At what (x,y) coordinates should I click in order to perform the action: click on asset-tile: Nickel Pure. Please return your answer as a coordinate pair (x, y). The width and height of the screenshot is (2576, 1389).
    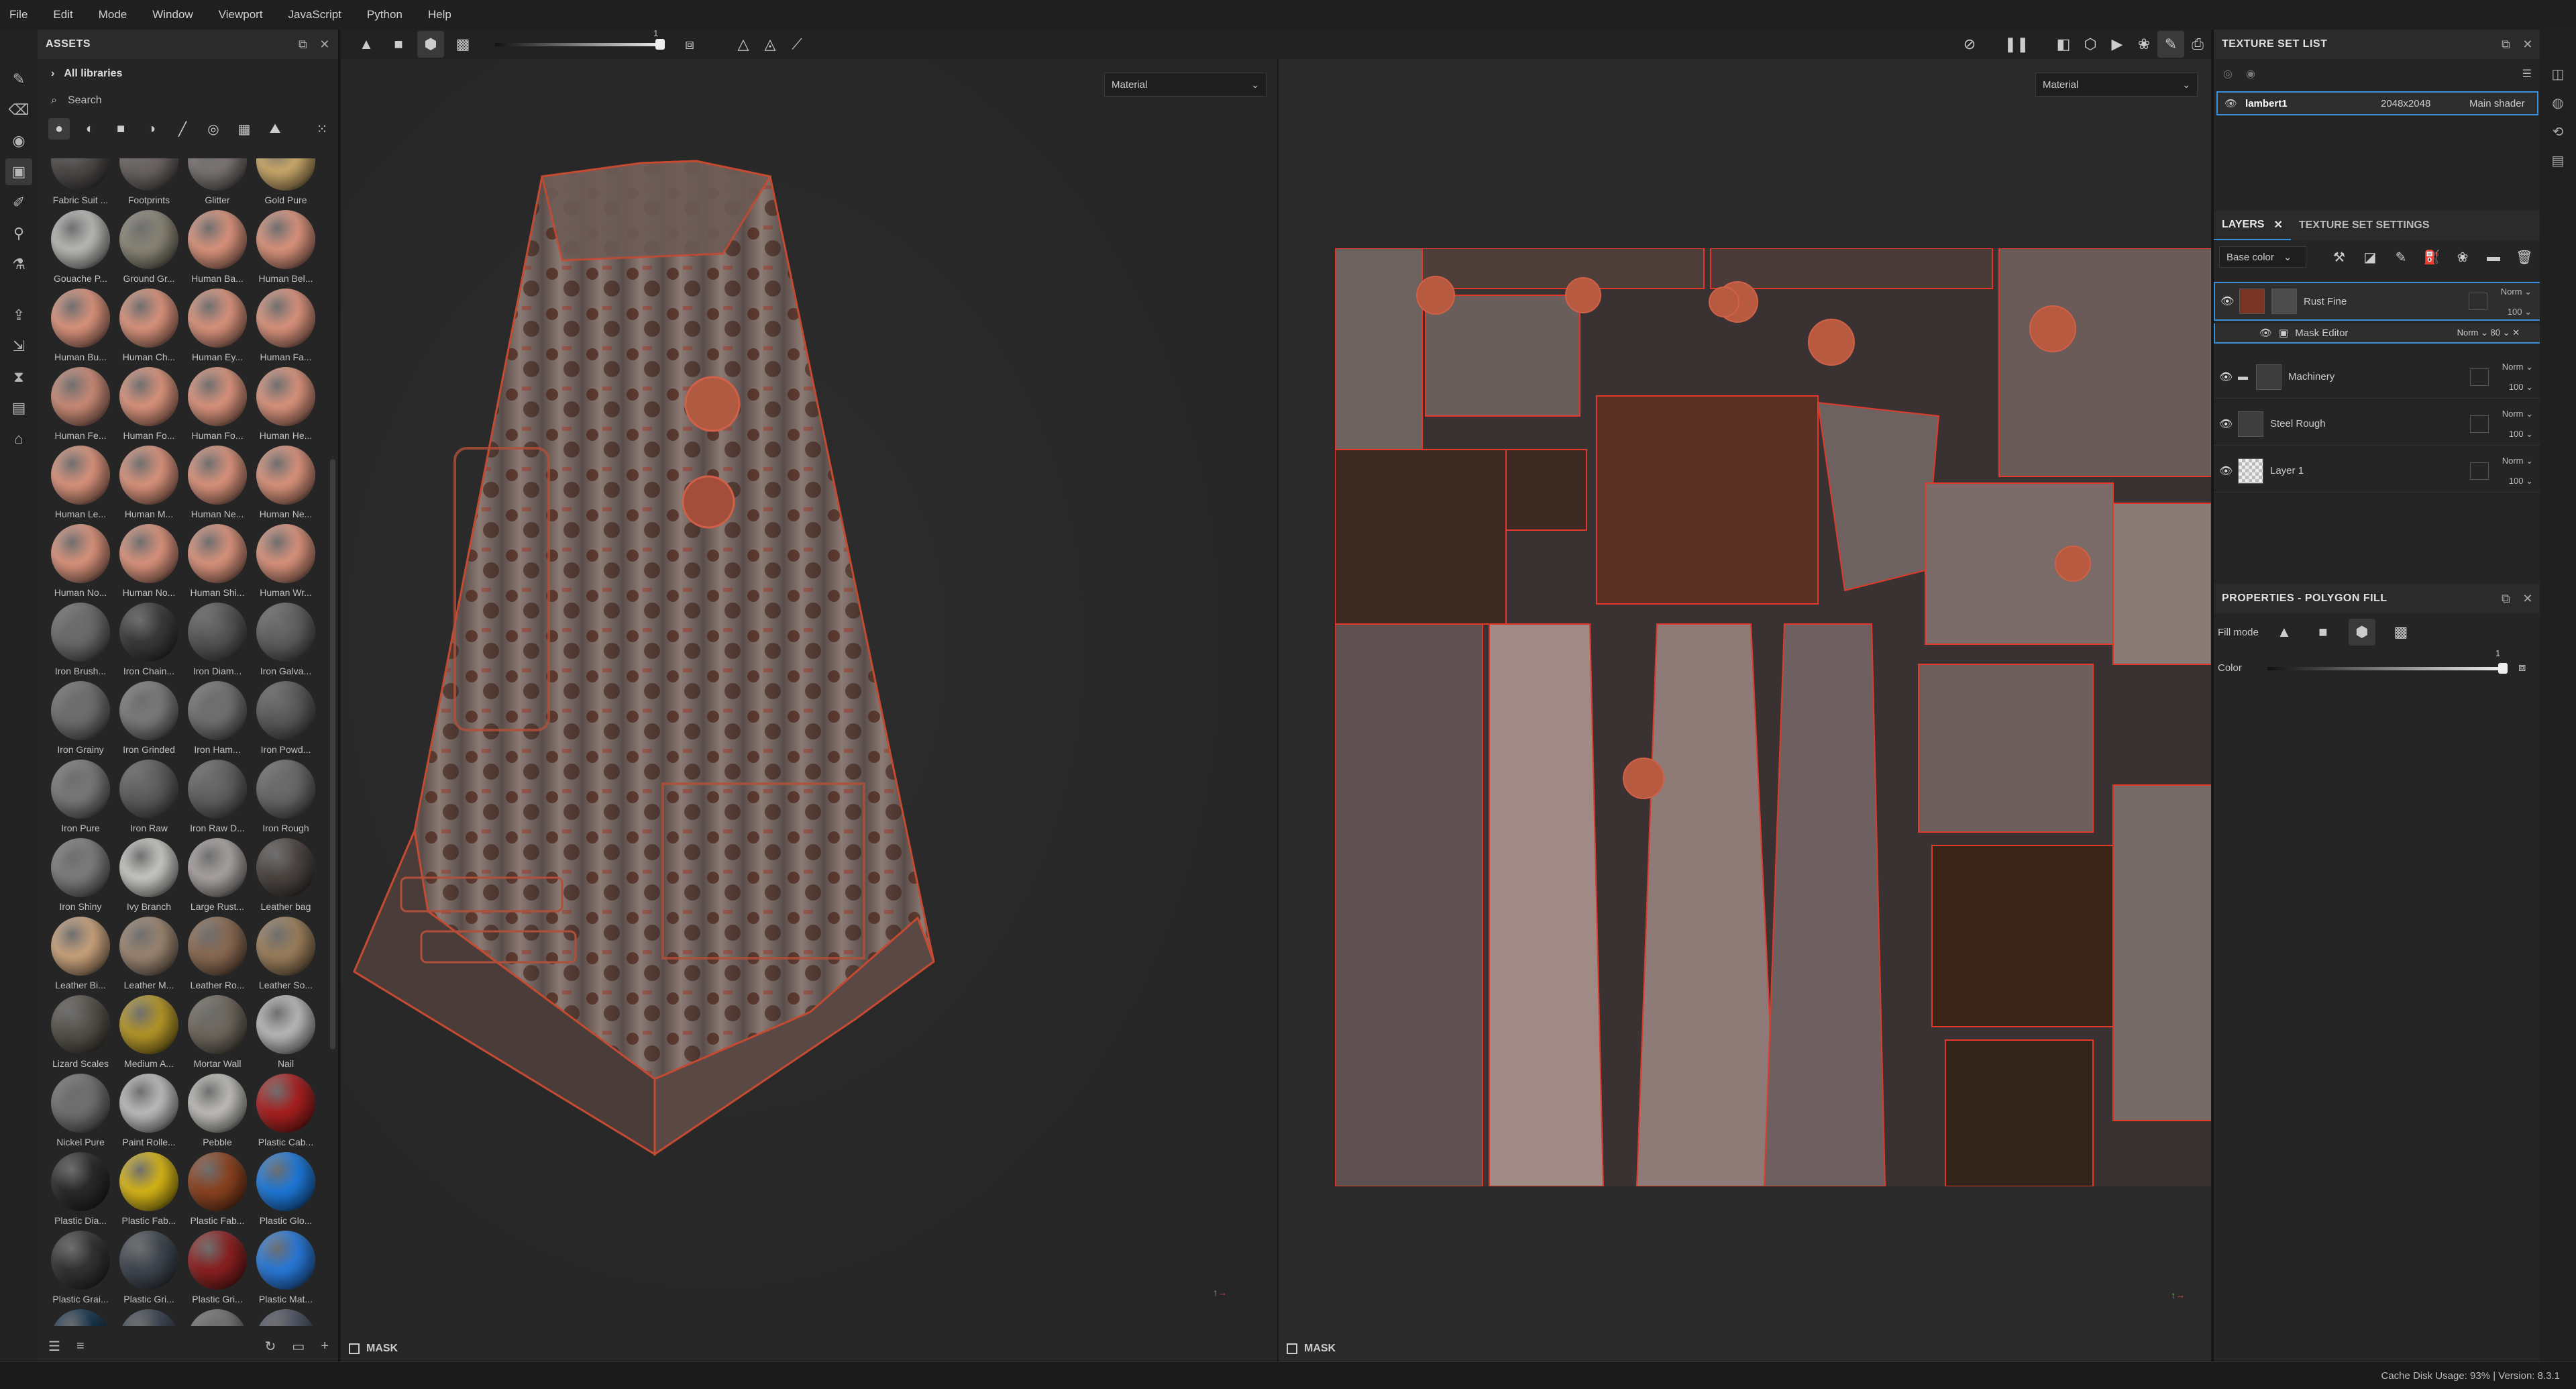
    Looking at the image, I should click on (80, 1113).